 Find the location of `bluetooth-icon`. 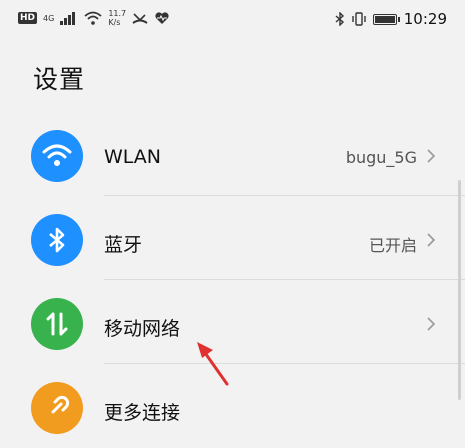

bluetooth-icon is located at coordinates (57, 240).